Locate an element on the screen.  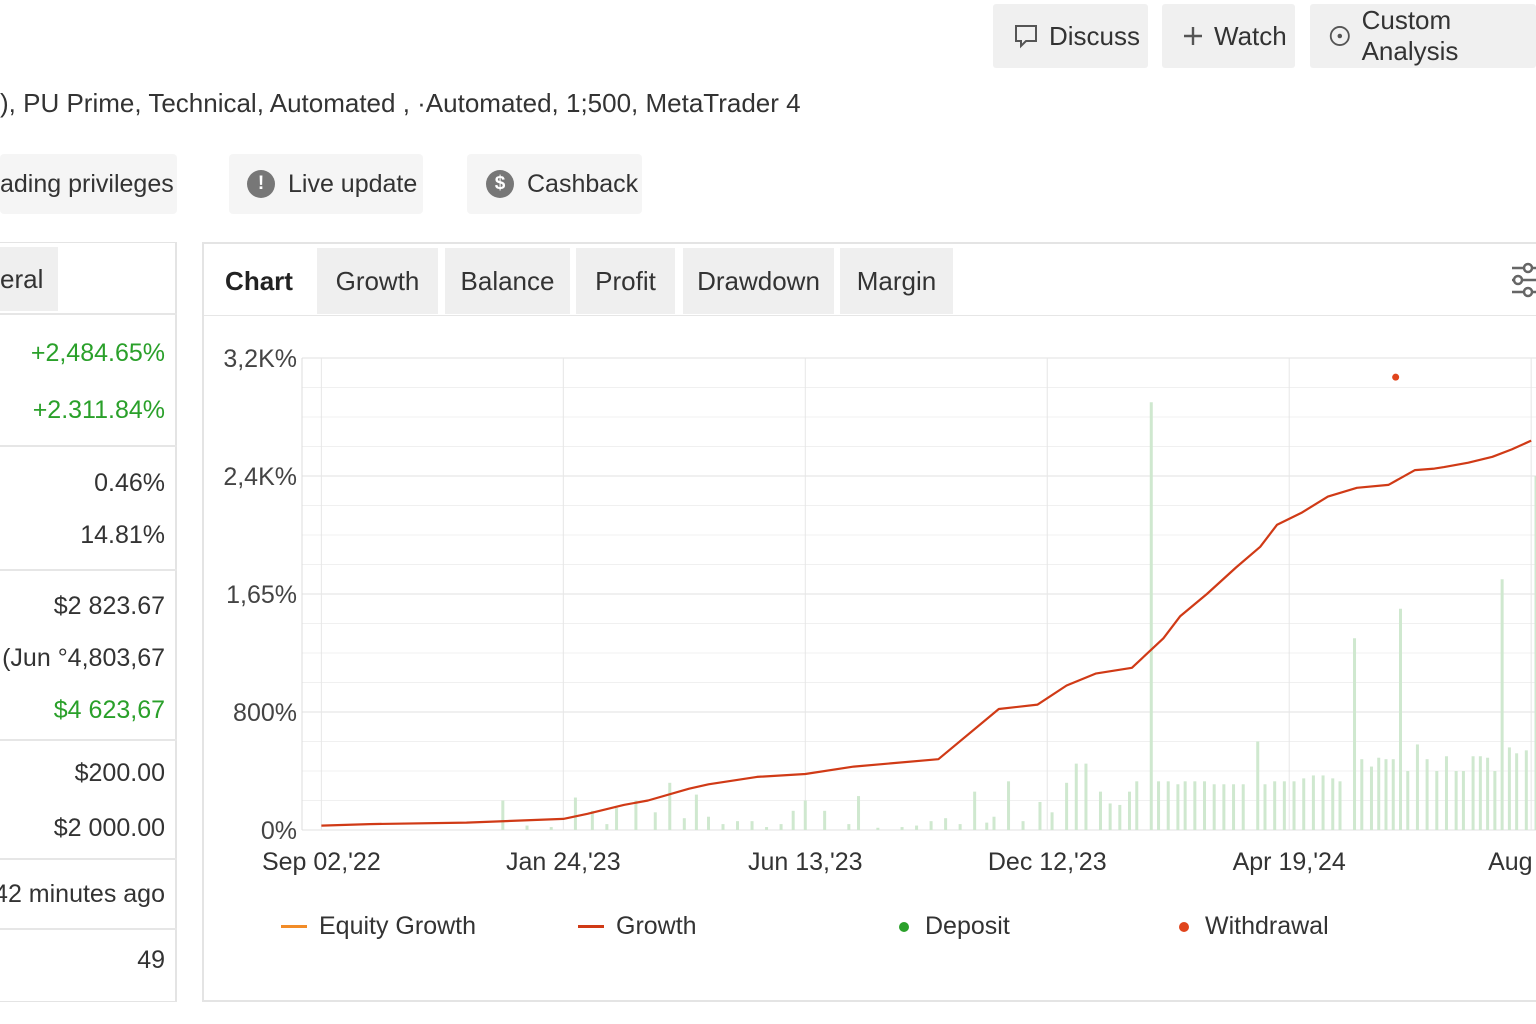
legend-deposit: Deposit is located at coordinates (954, 926).